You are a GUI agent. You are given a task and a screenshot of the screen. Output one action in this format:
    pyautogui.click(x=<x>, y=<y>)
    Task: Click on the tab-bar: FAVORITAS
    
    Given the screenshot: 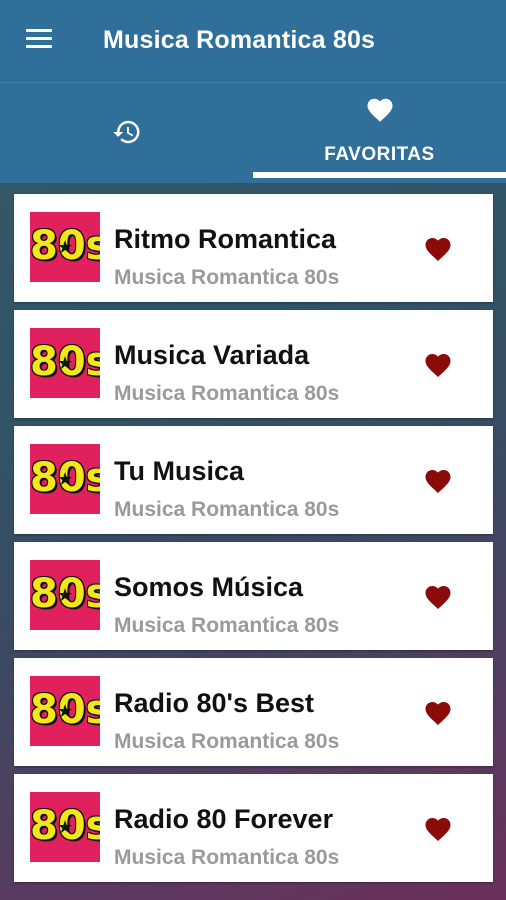 What is the action you would take?
    pyautogui.click(x=253, y=132)
    